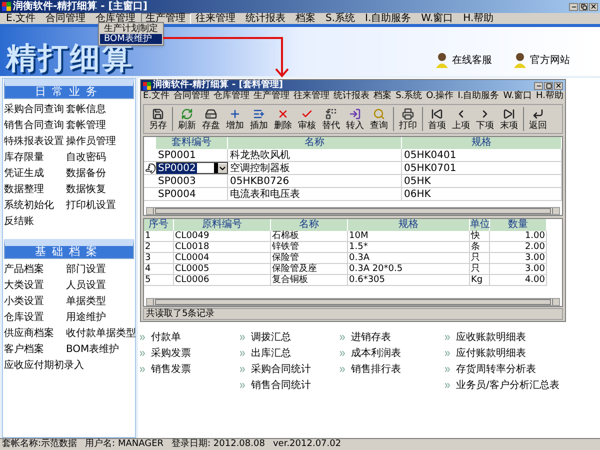 The width and height of the screenshot is (600, 450). What do you see at coordinates (447, 385) in the screenshot?
I see `bullet-icon` at bounding box center [447, 385].